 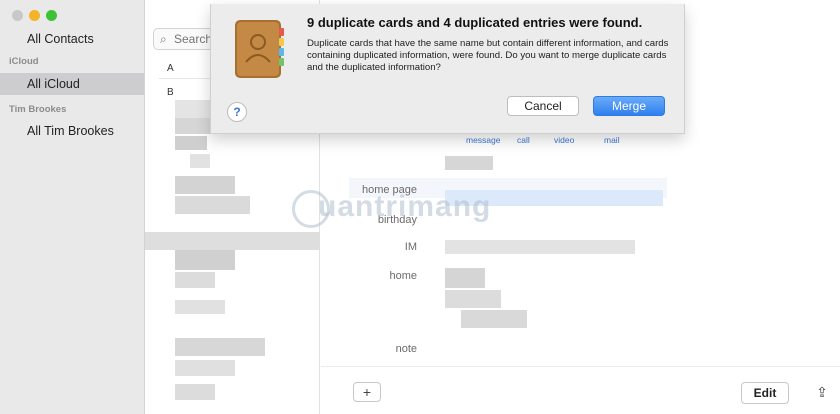 What do you see at coordinates (543, 106) in the screenshot?
I see `cancel-button: Cancel` at bounding box center [543, 106].